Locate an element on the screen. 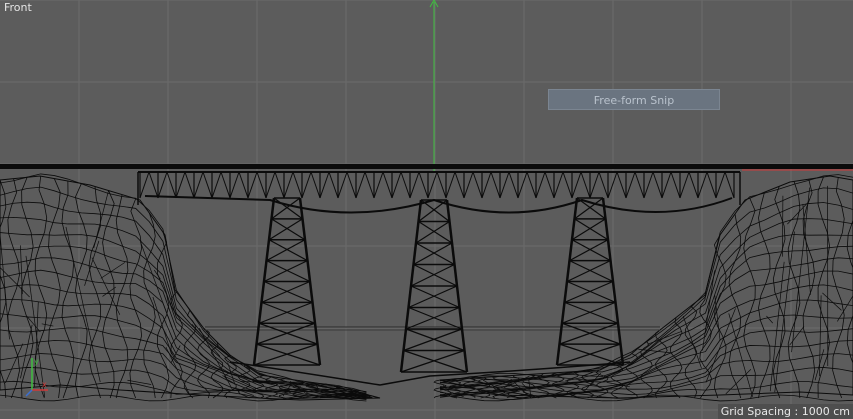  grid-spacing-readout: Grid Spacing : 1000 cm is located at coordinates (785, 411).